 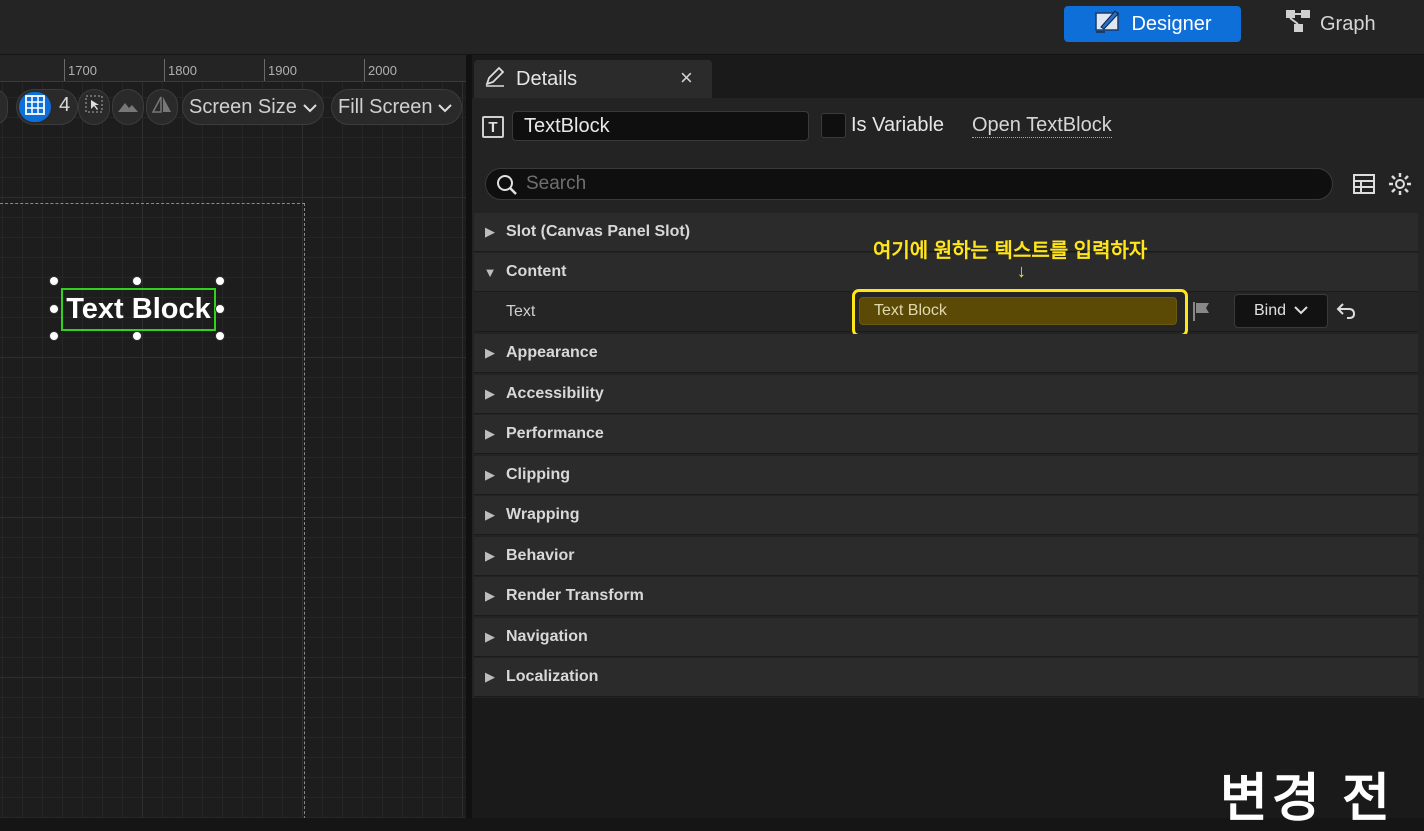 I want to click on ruler-tick-label: 1900, so click(x=282, y=70).